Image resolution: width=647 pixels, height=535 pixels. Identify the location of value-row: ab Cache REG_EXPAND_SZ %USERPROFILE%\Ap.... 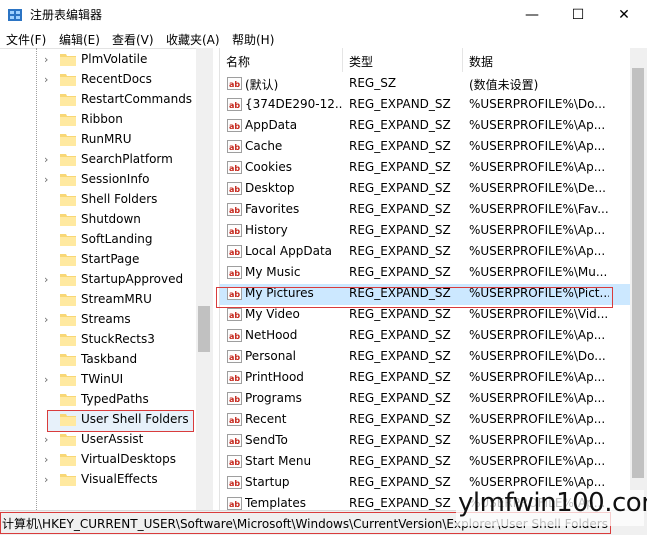
(425, 147).